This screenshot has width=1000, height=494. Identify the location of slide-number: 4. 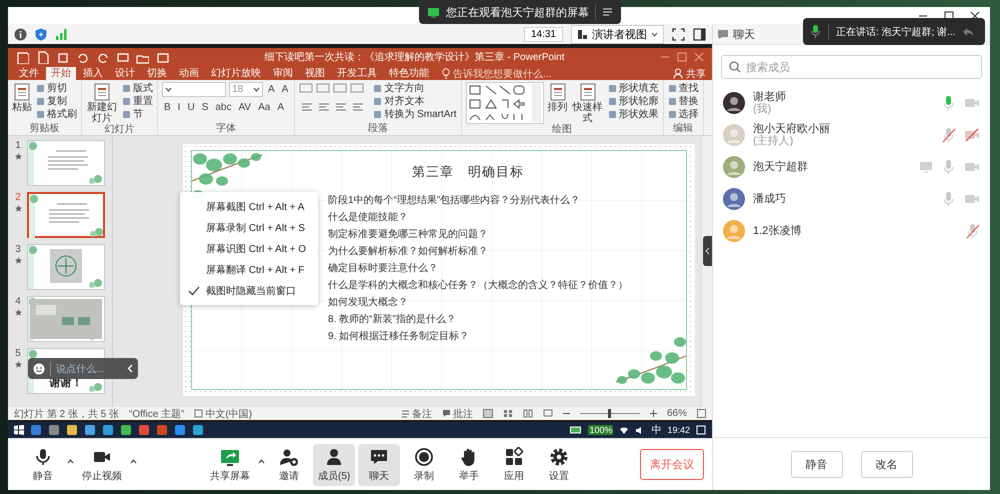
(18, 301).